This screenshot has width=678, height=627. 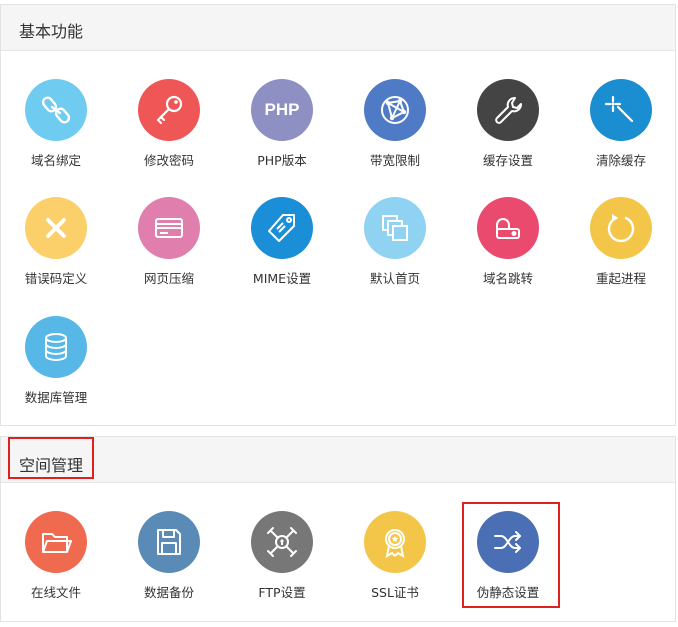 I want to click on tile-label: 重起进程, so click(x=620, y=278).